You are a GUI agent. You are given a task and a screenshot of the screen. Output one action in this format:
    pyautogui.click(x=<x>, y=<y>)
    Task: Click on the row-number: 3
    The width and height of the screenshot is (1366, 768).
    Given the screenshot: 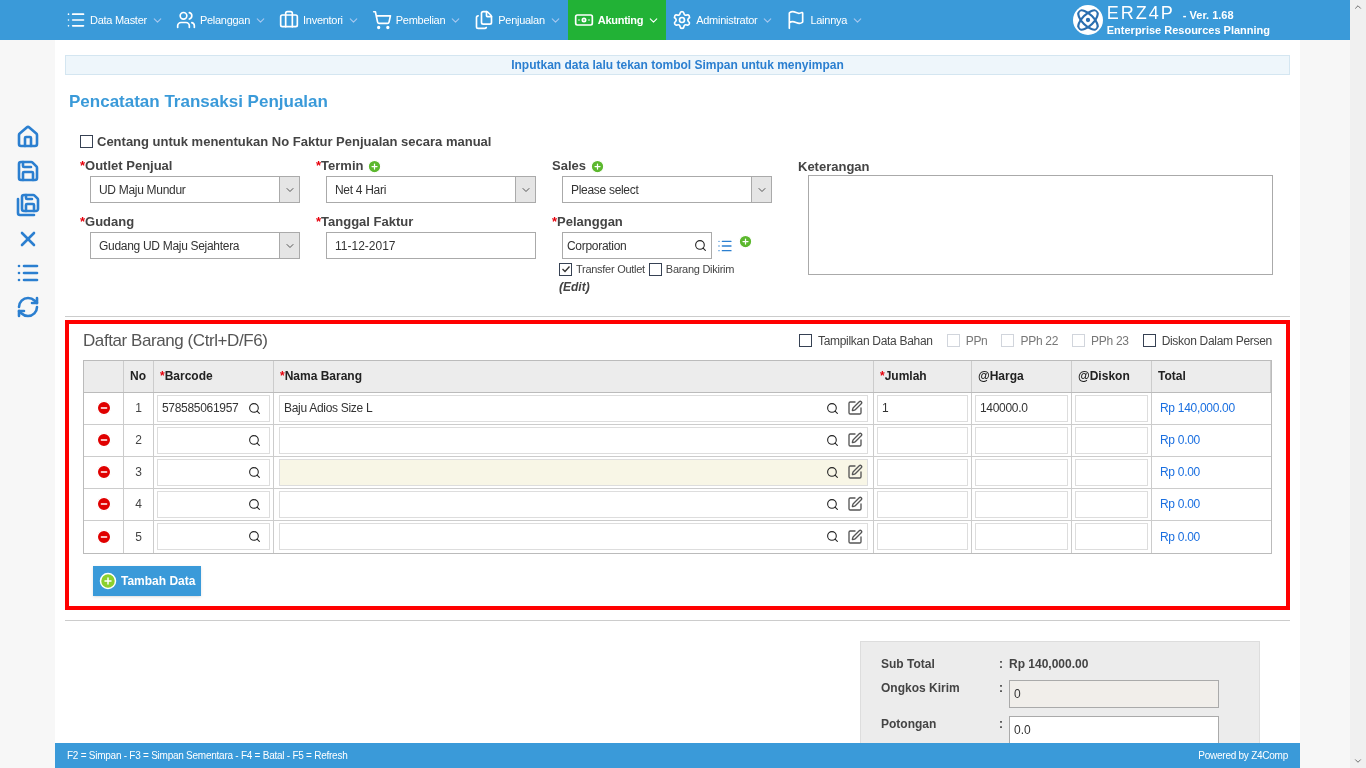 What is the action you would take?
    pyautogui.click(x=139, y=472)
    